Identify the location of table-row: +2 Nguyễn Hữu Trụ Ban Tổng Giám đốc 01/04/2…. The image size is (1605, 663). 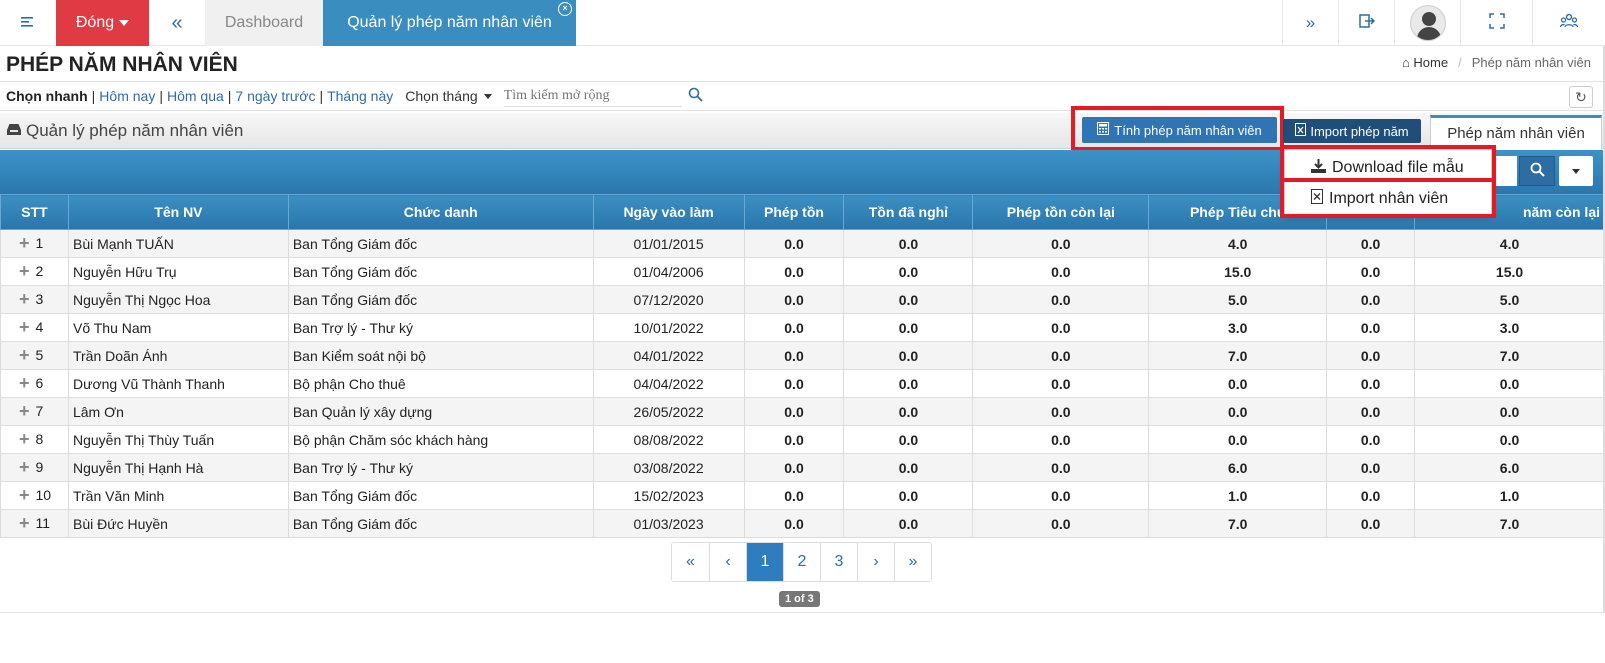
(802, 271).